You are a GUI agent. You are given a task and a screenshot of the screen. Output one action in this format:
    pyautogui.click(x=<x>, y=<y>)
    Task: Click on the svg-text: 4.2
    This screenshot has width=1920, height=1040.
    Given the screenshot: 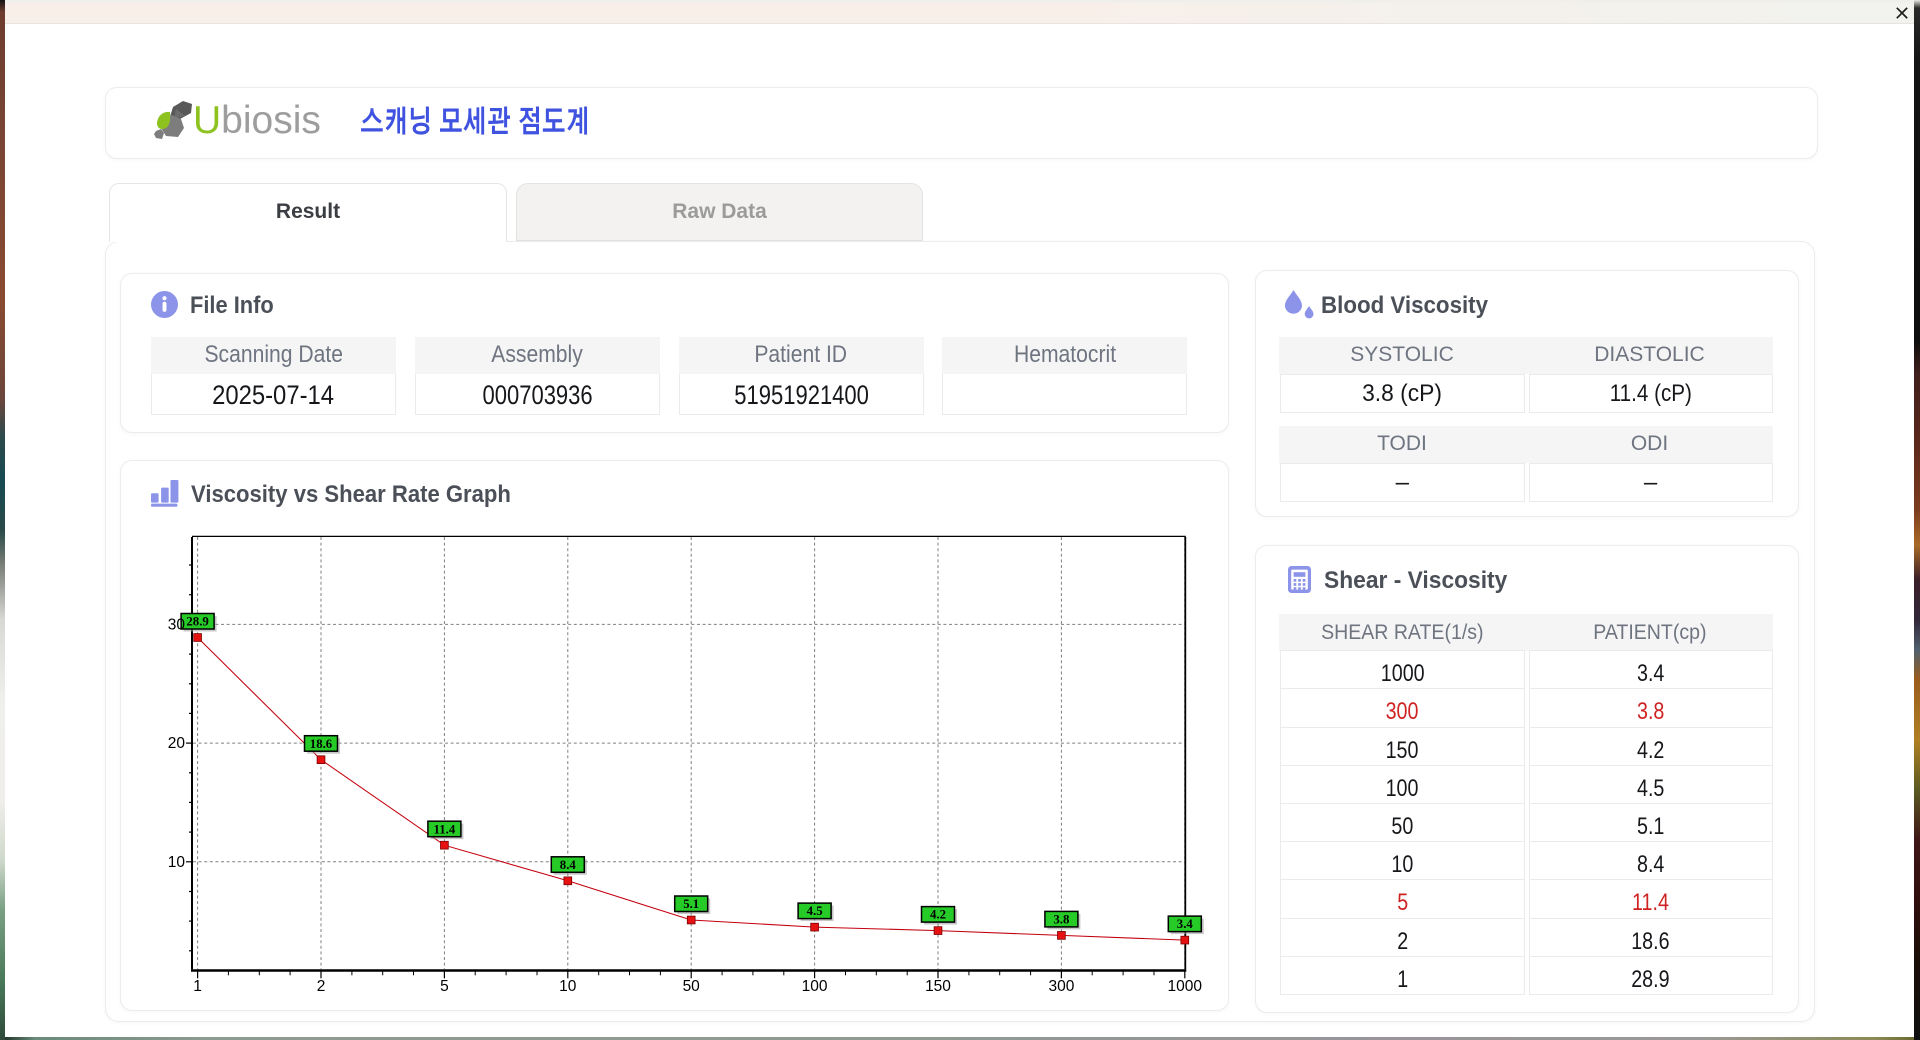 What is the action you would take?
    pyautogui.click(x=938, y=915)
    